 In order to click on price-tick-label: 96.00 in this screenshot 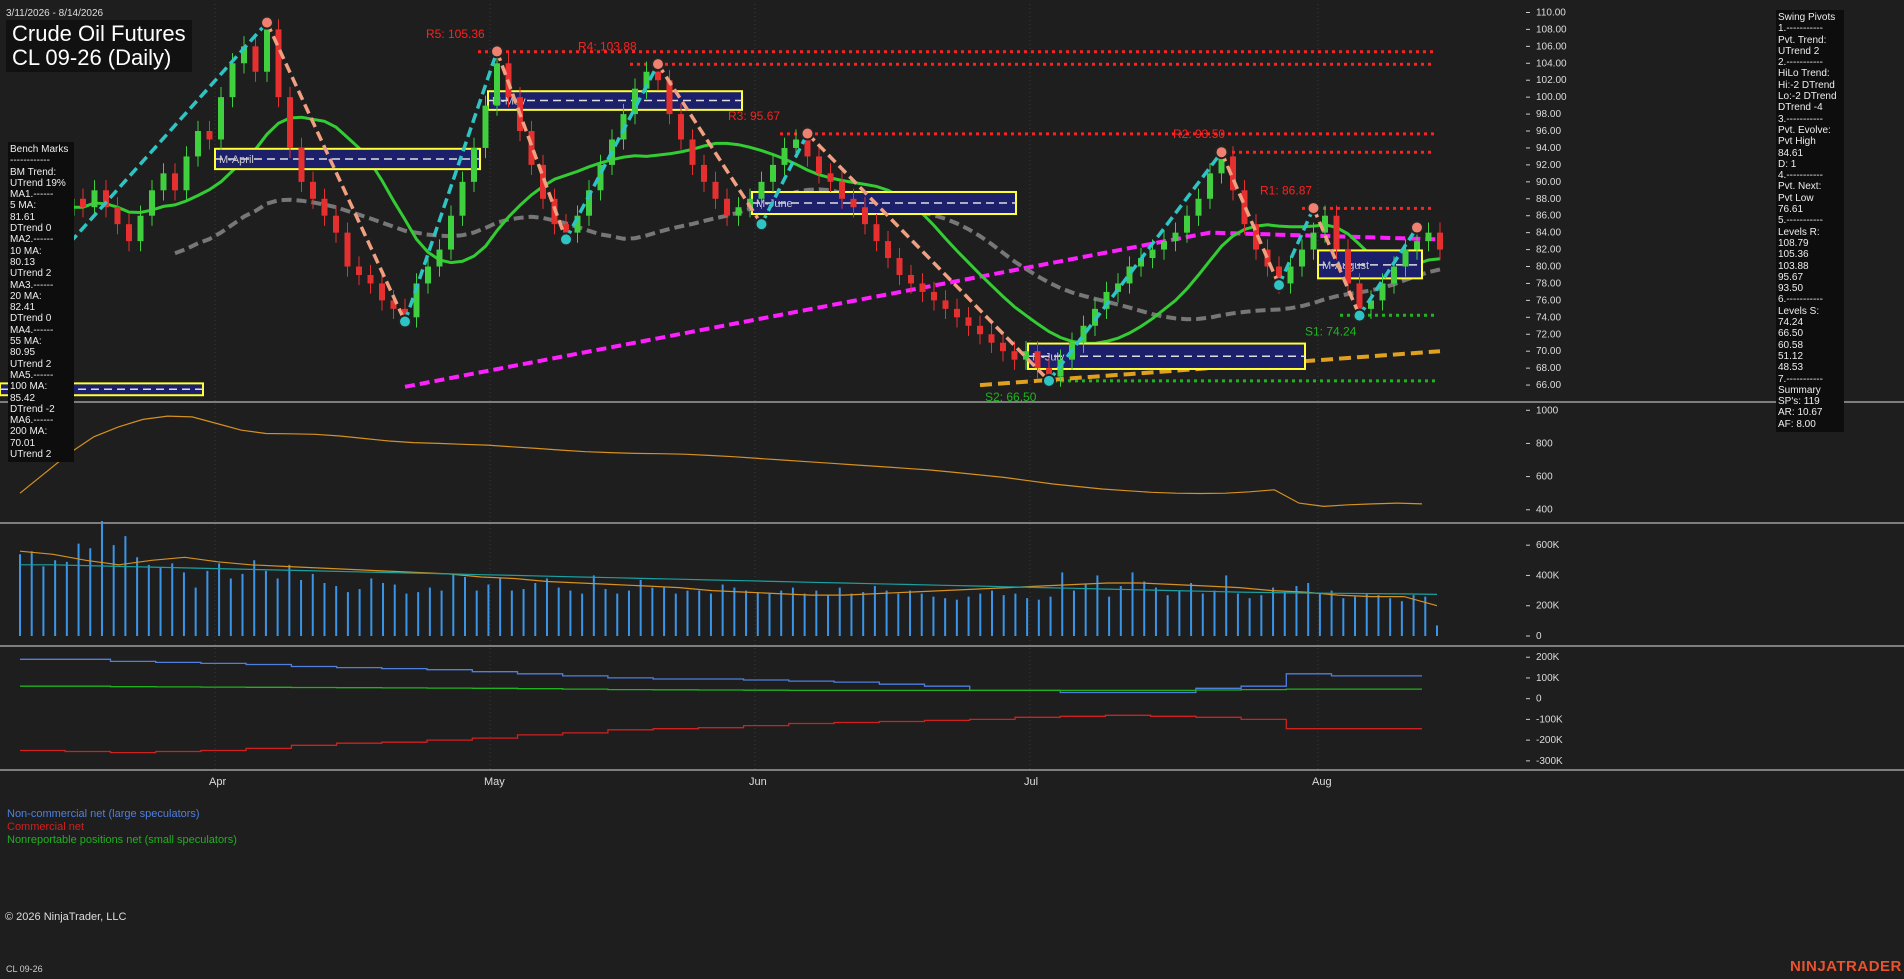, I will do `click(1548, 131)`.